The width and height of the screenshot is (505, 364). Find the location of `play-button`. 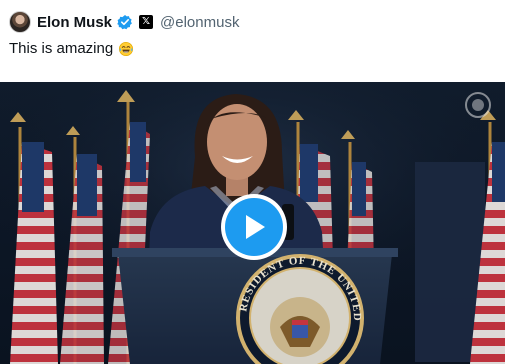

play-button is located at coordinates (254, 227).